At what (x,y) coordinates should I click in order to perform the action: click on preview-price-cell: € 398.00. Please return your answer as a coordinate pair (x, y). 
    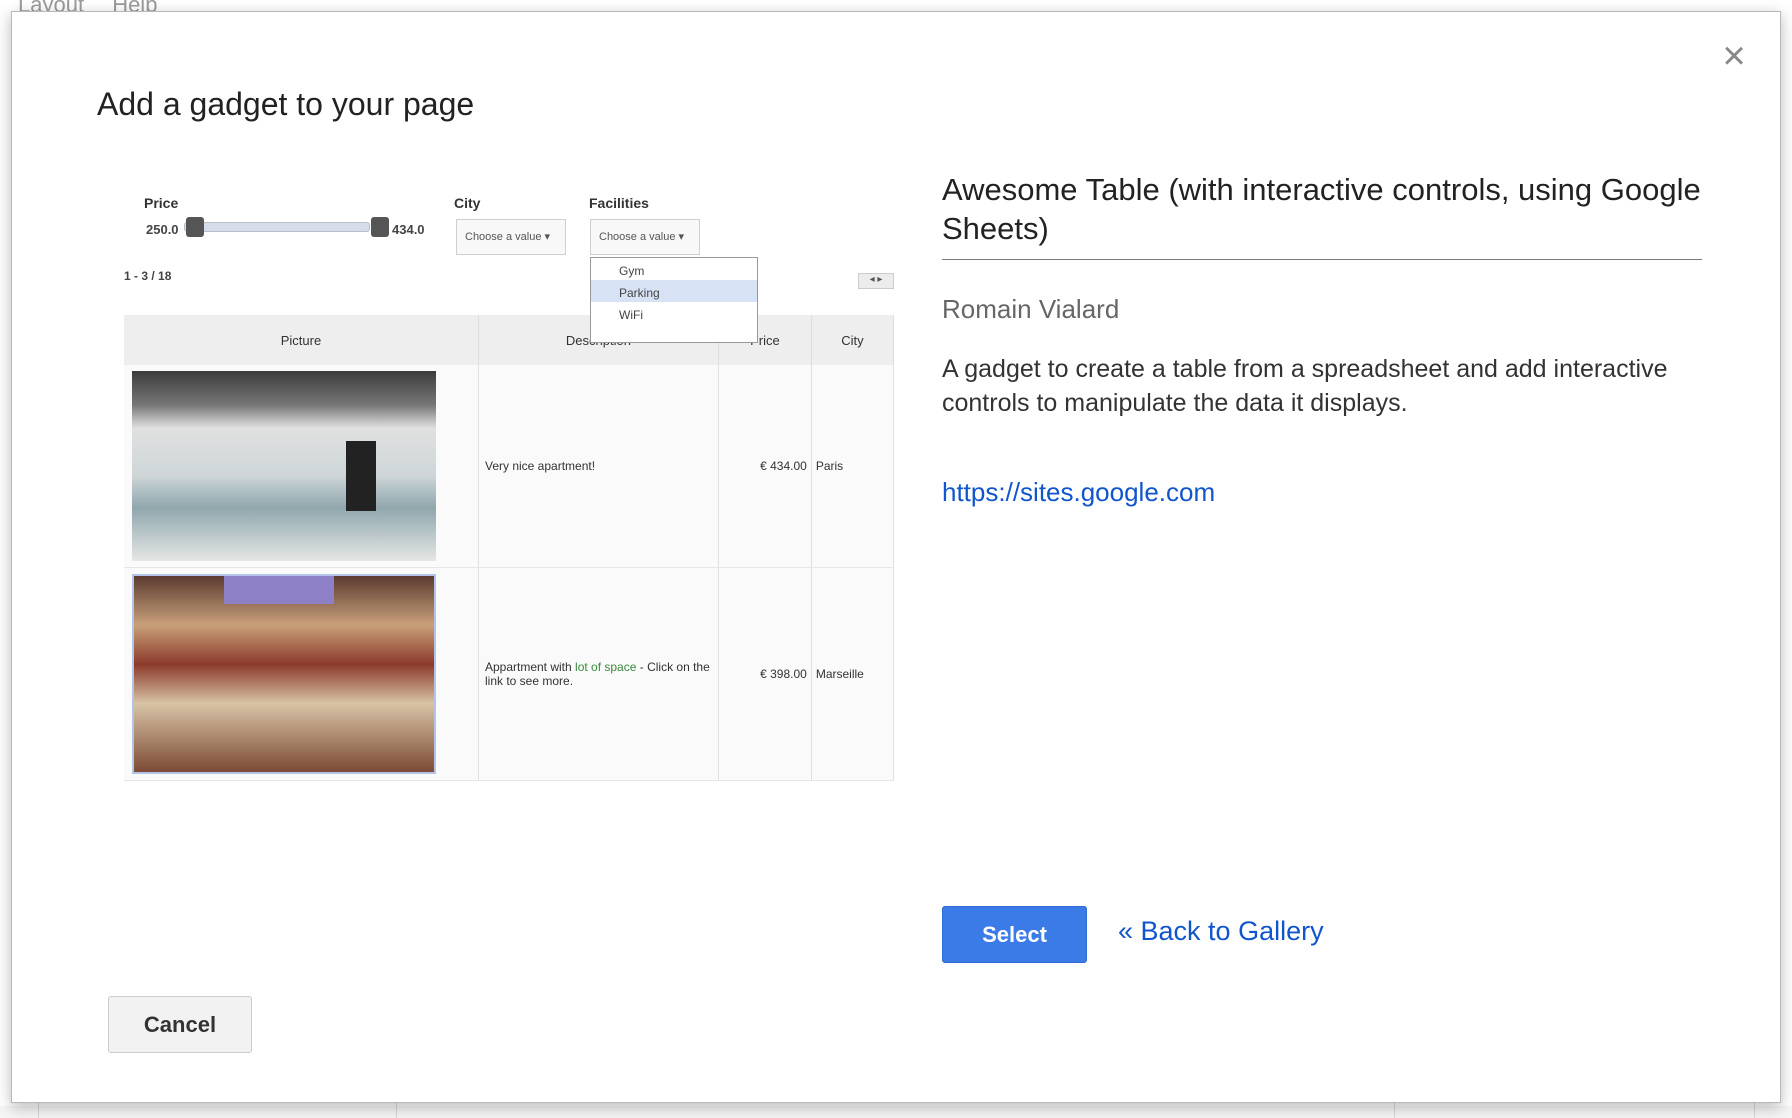
    Looking at the image, I should click on (765, 674).